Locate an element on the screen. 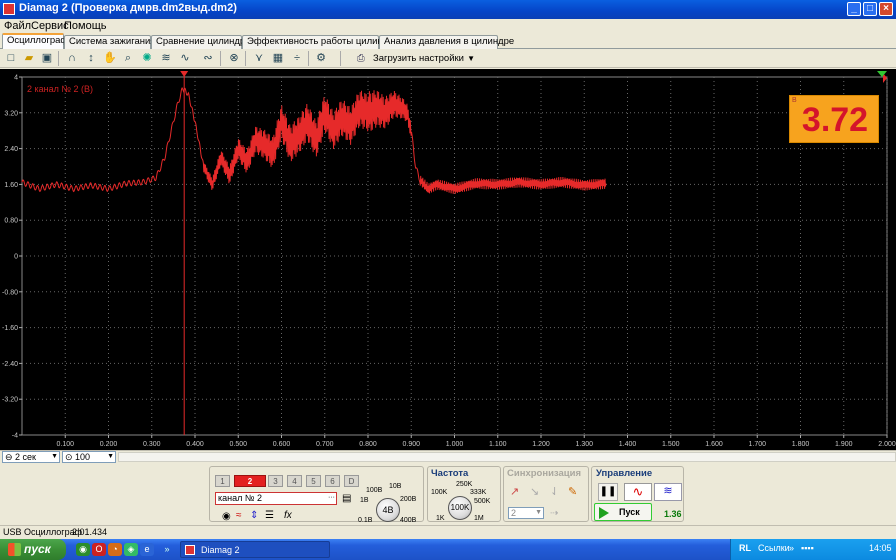 The width and height of the screenshot is (896, 560). position-icon: ⇕ is located at coordinates (254, 515).